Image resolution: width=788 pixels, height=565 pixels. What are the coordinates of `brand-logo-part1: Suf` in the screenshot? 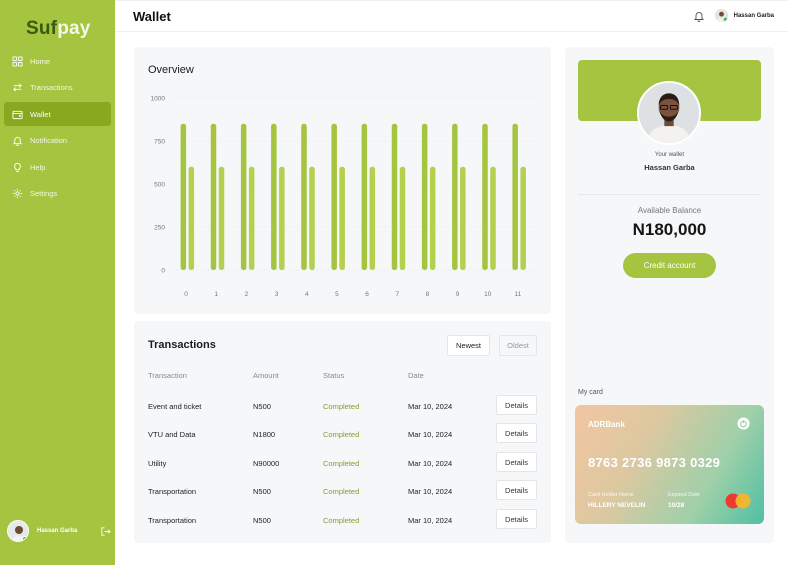 It's located at (42, 28).